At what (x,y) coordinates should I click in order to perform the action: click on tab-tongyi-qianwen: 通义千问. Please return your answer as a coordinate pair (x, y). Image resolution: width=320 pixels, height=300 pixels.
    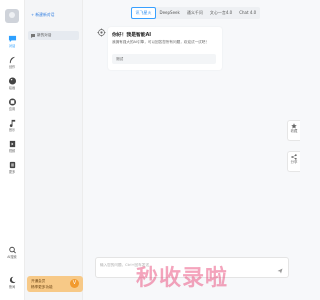
    Looking at the image, I should click on (194, 13).